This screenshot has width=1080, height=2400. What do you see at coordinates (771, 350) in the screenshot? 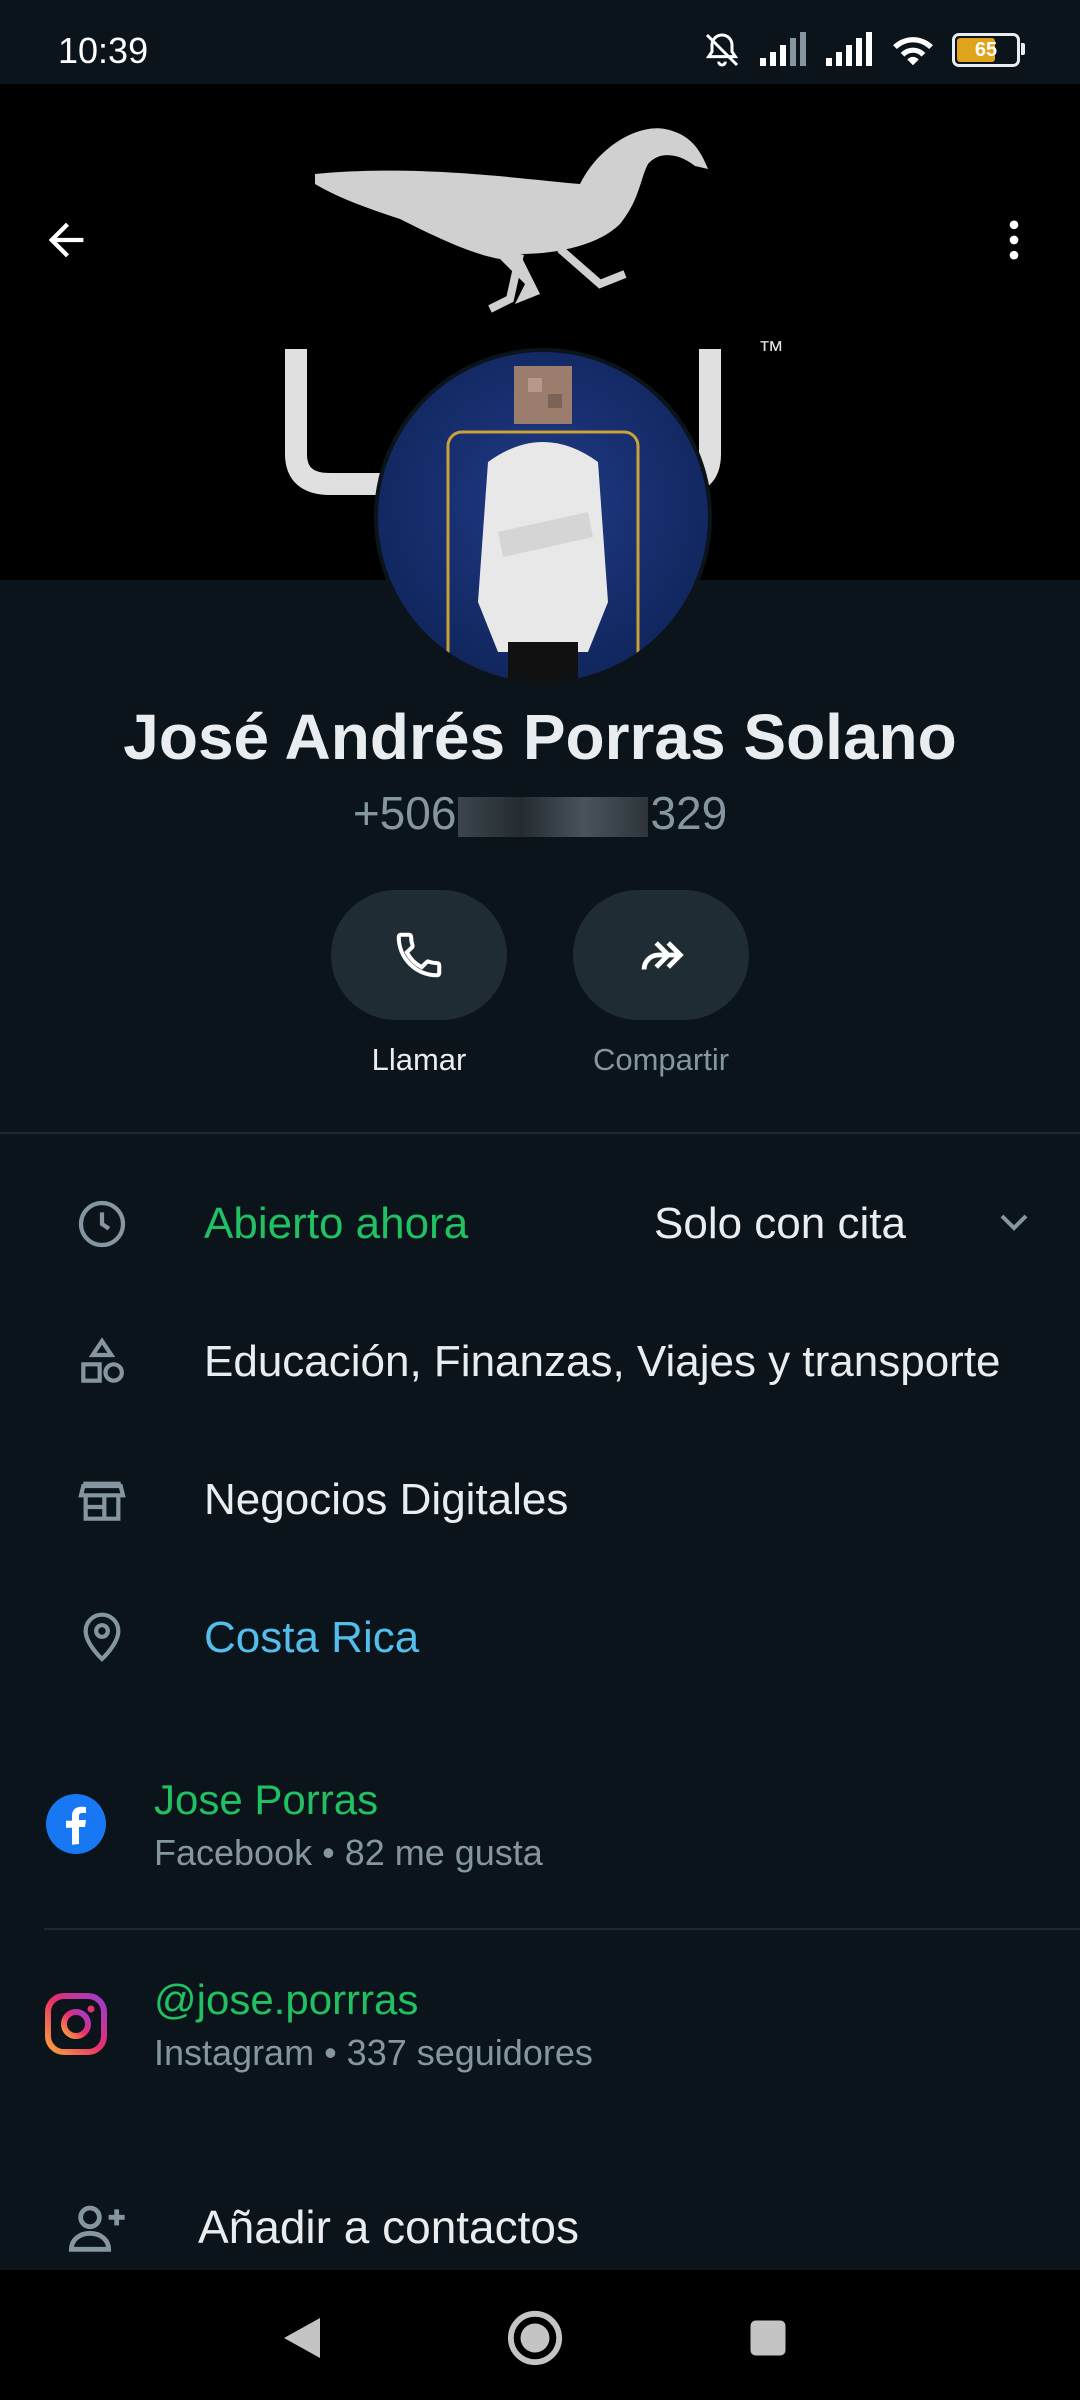
I see `svg-text: ™` at bounding box center [771, 350].